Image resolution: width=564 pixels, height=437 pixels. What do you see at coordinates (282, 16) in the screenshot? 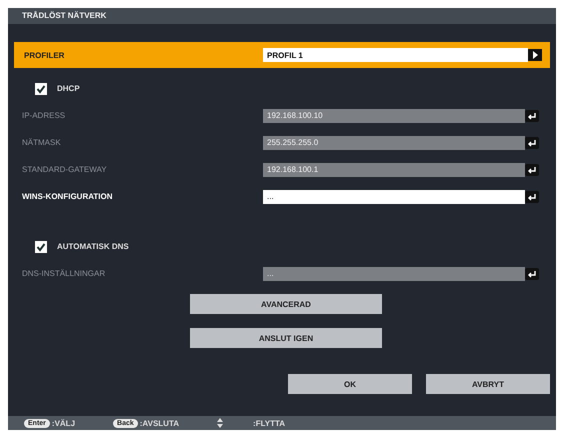
I see `window-title: TRÅDLÖST NÄTVERK` at bounding box center [282, 16].